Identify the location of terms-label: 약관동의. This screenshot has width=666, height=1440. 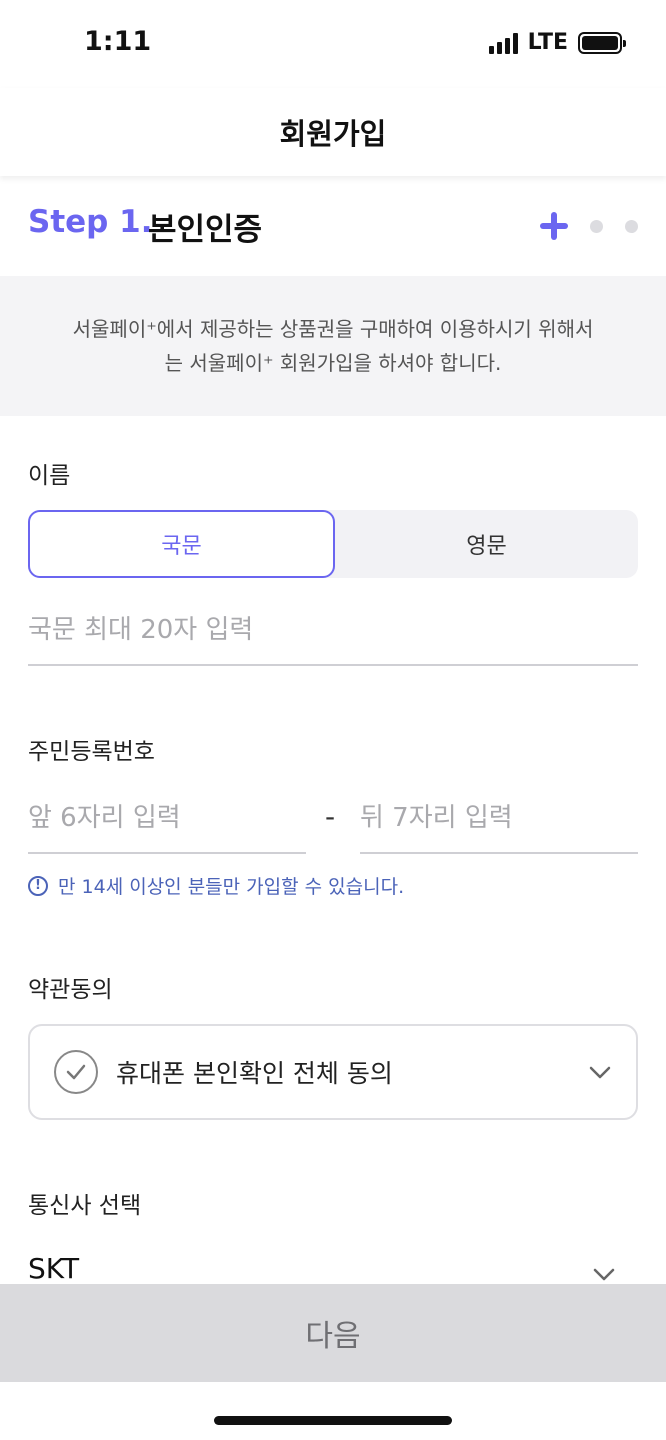
(70, 990).